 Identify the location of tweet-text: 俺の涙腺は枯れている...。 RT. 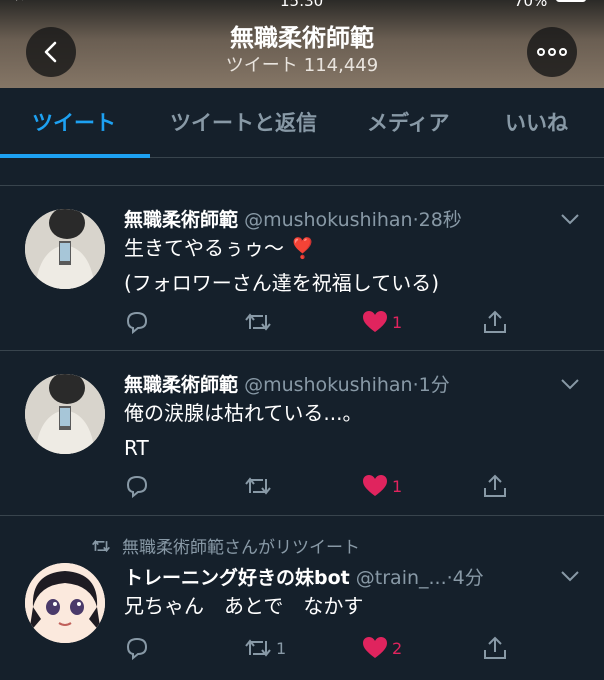
(243, 431).